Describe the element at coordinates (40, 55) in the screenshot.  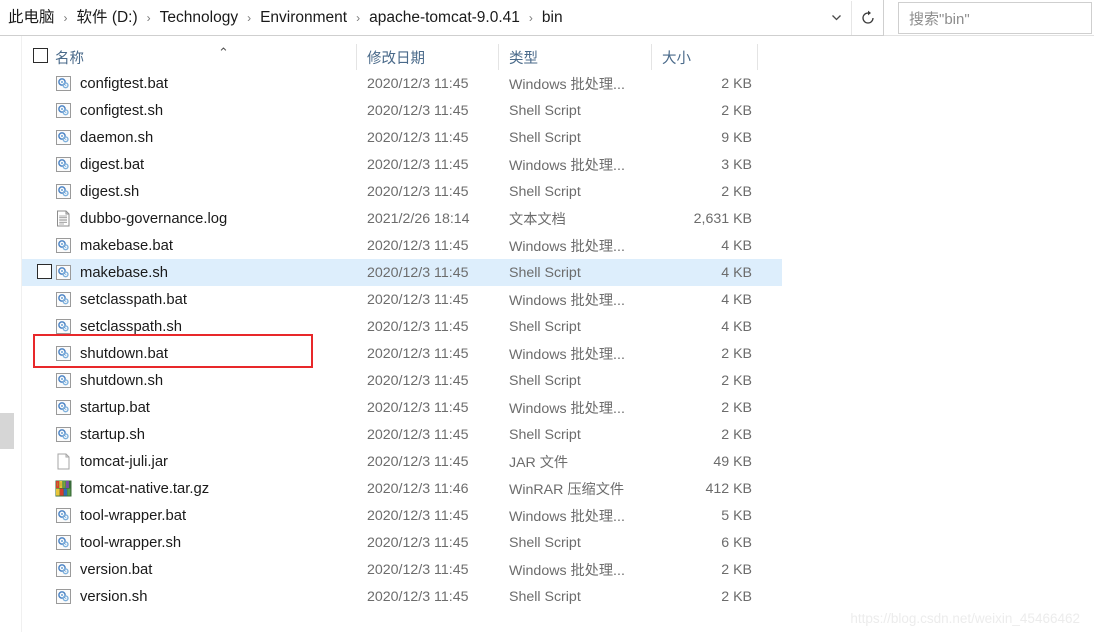
I see `select-all-checkbox` at that location.